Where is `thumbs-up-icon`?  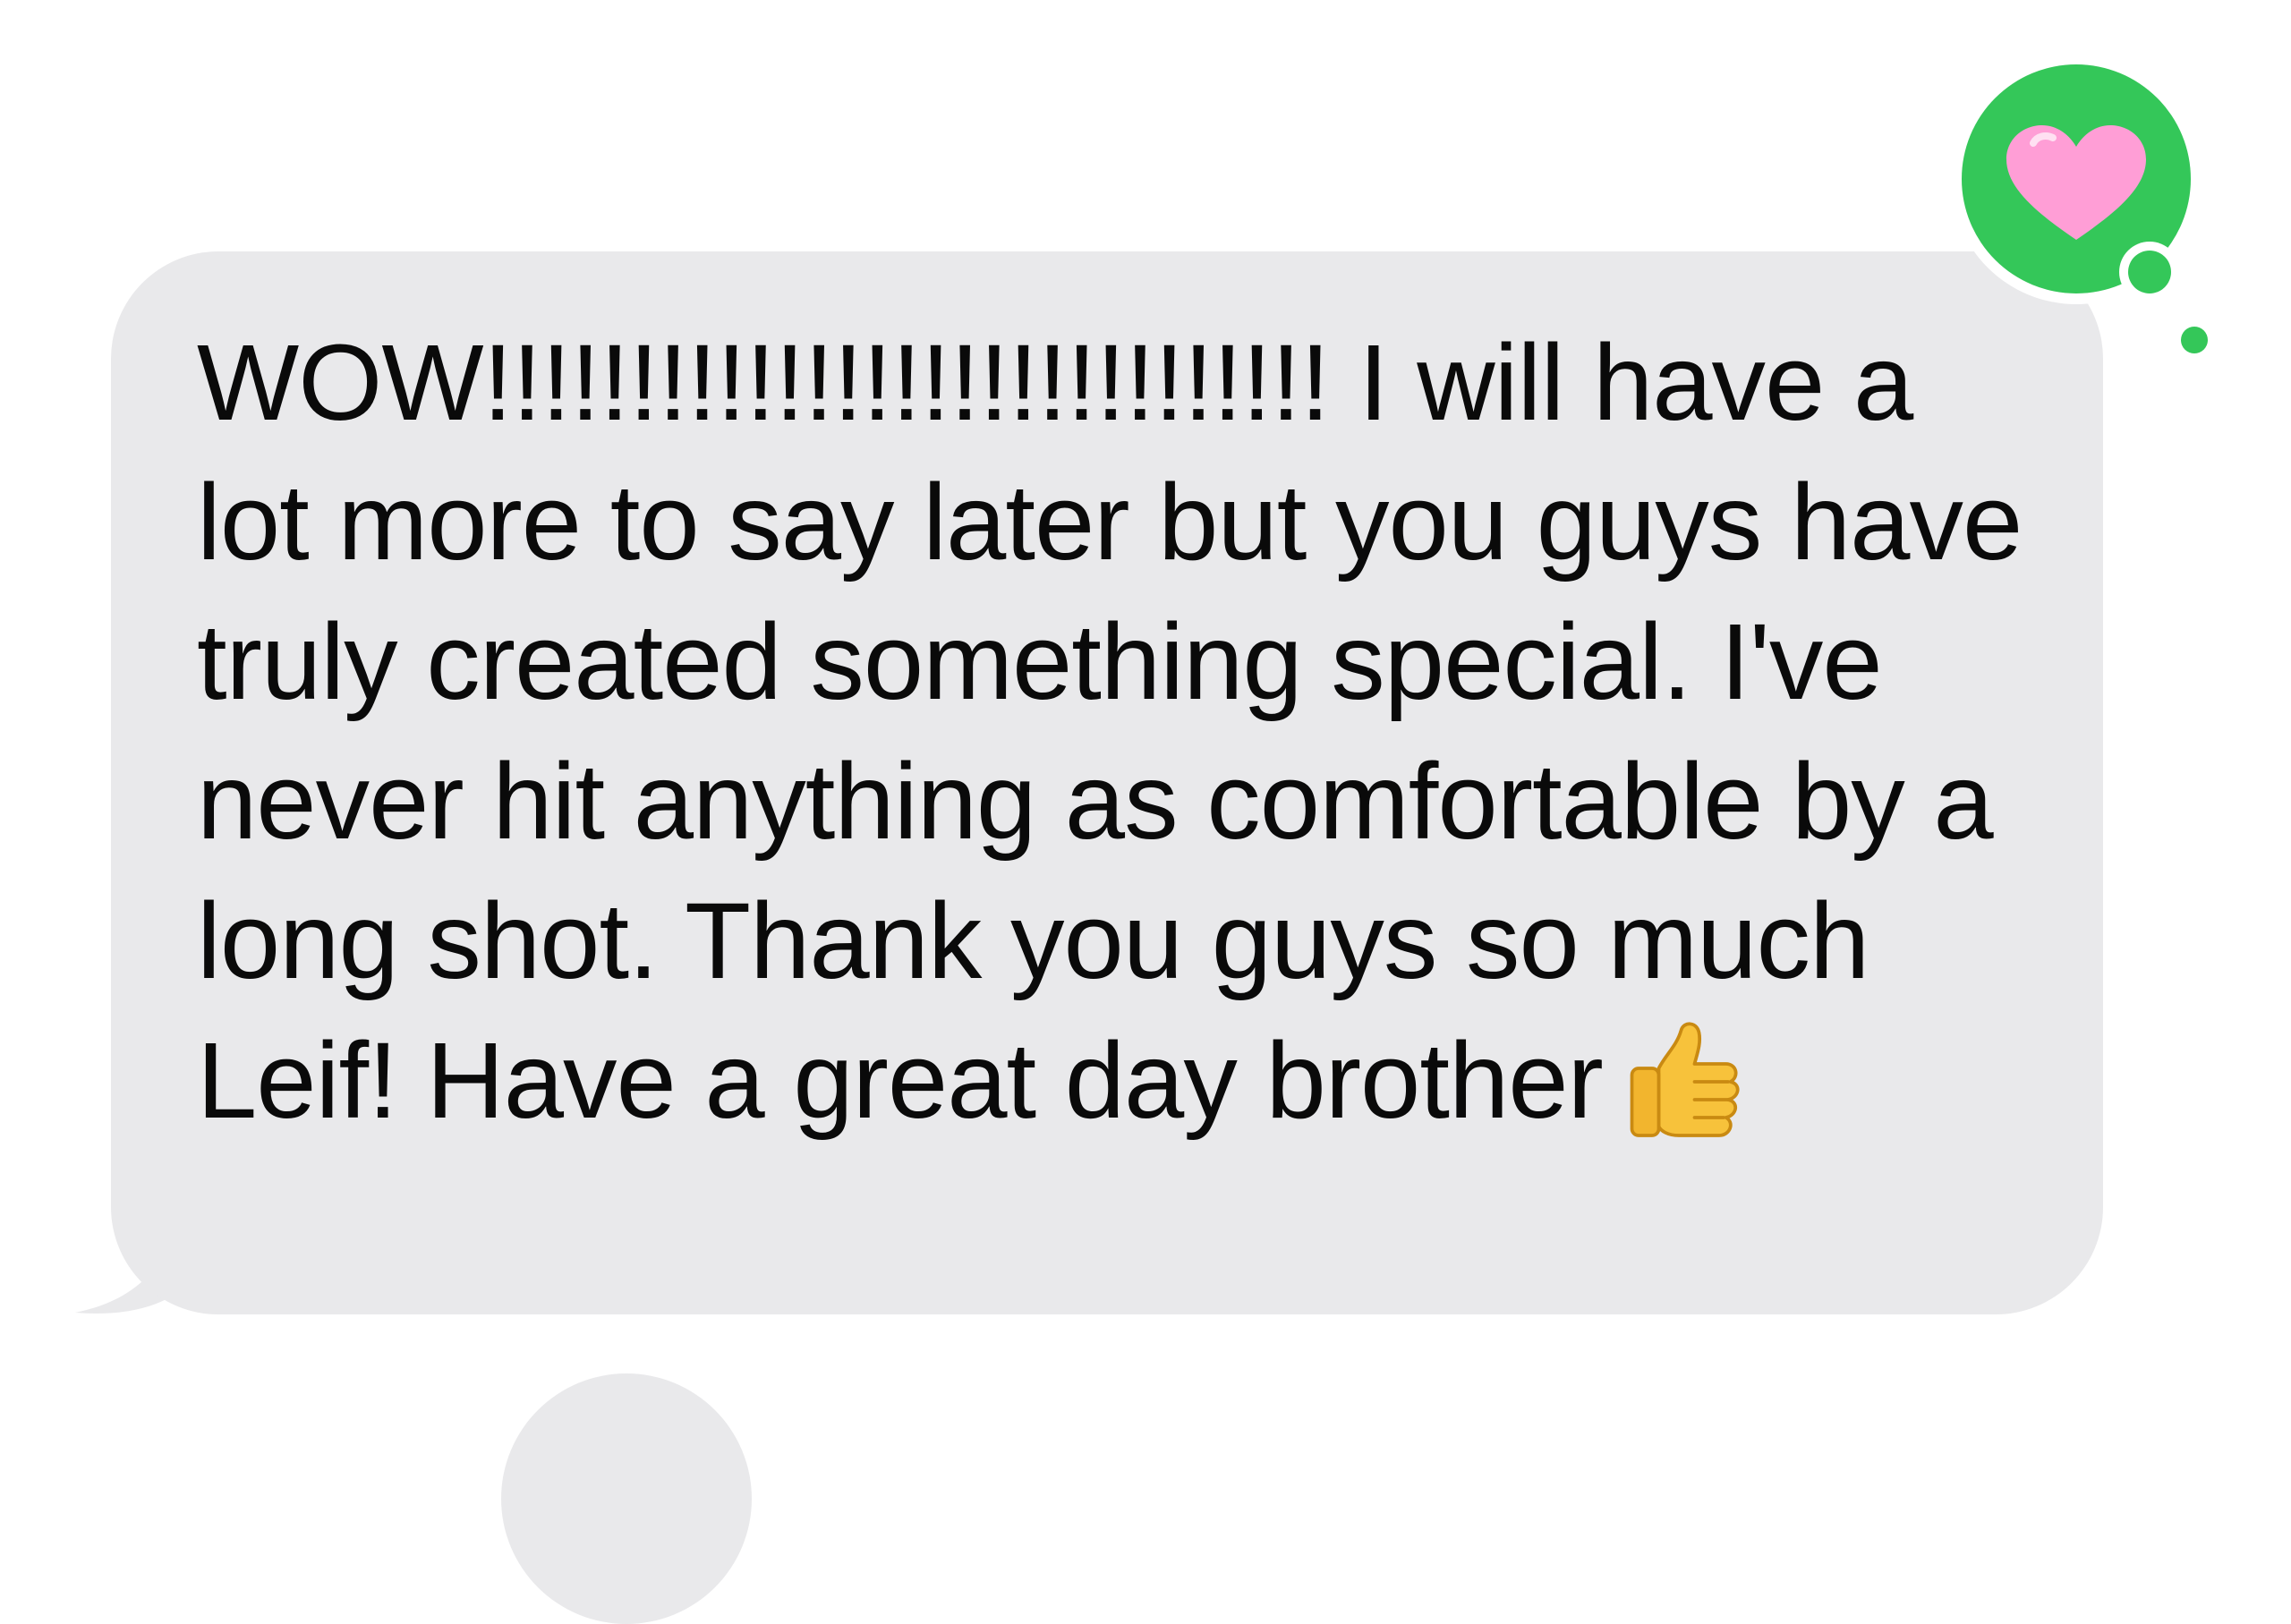
thumbs-up-icon is located at coordinates (1685, 1079).